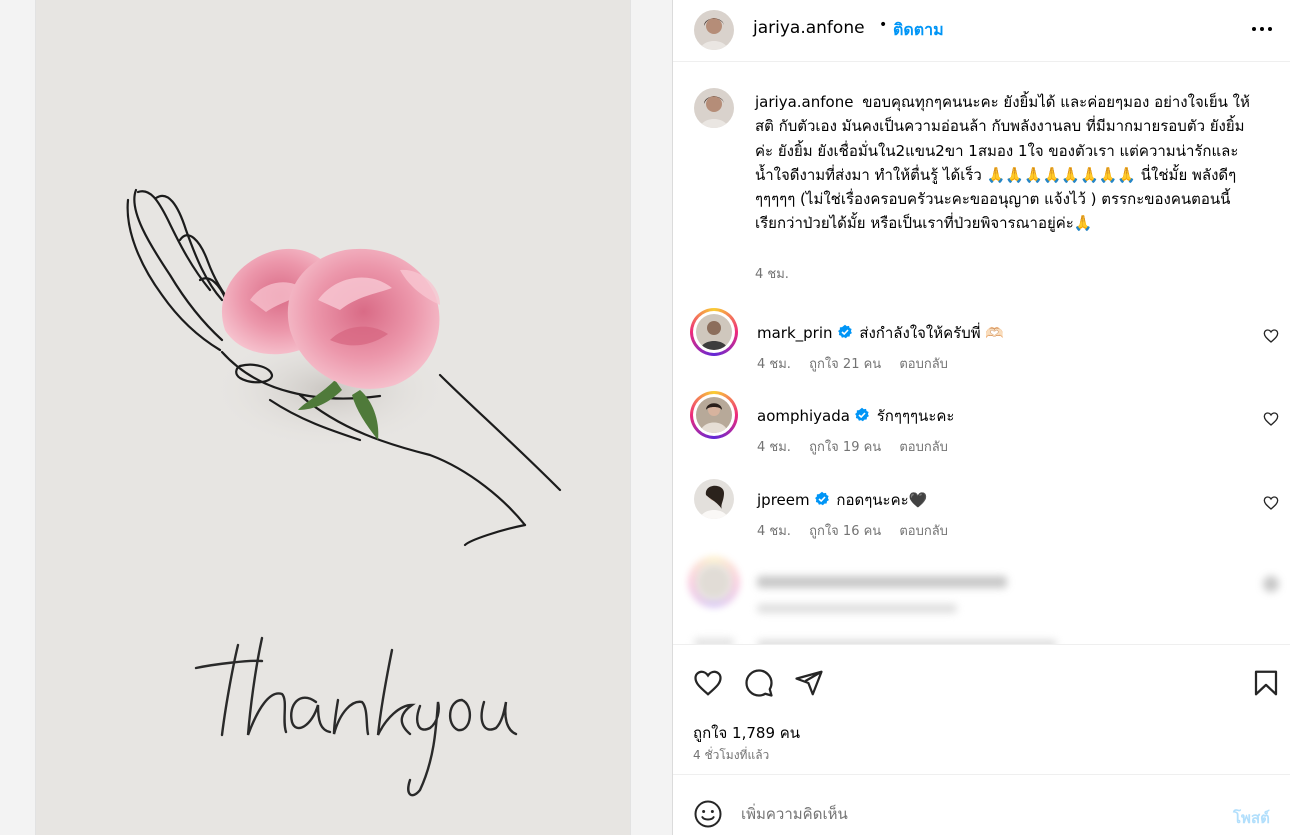  What do you see at coordinates (976, 814) in the screenshot?
I see `comment-input` at bounding box center [976, 814].